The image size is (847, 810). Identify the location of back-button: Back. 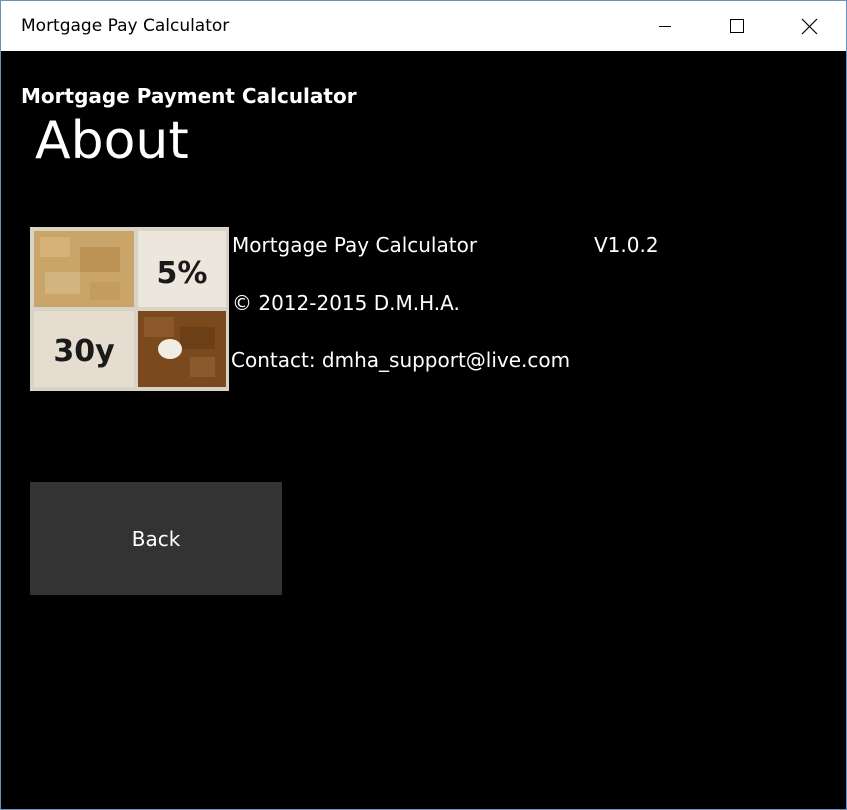
(156, 538).